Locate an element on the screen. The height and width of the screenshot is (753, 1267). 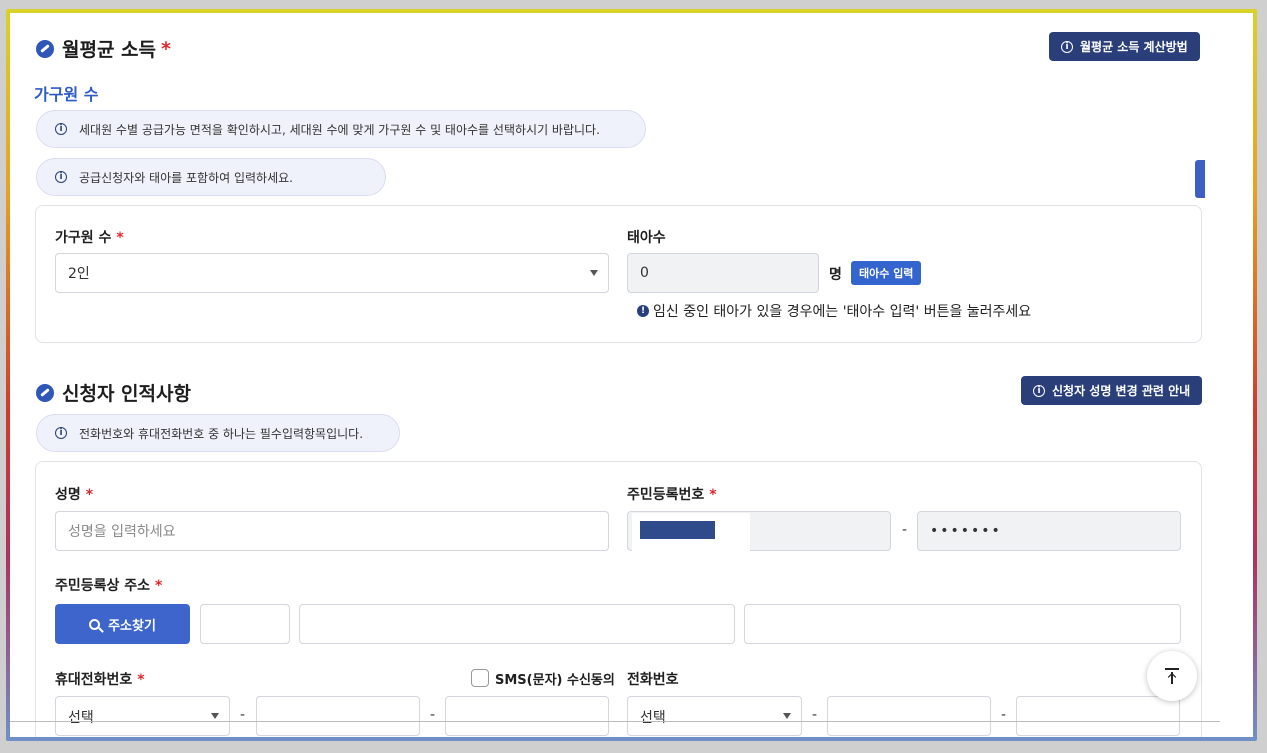
phone-last-input is located at coordinates (1098, 716).